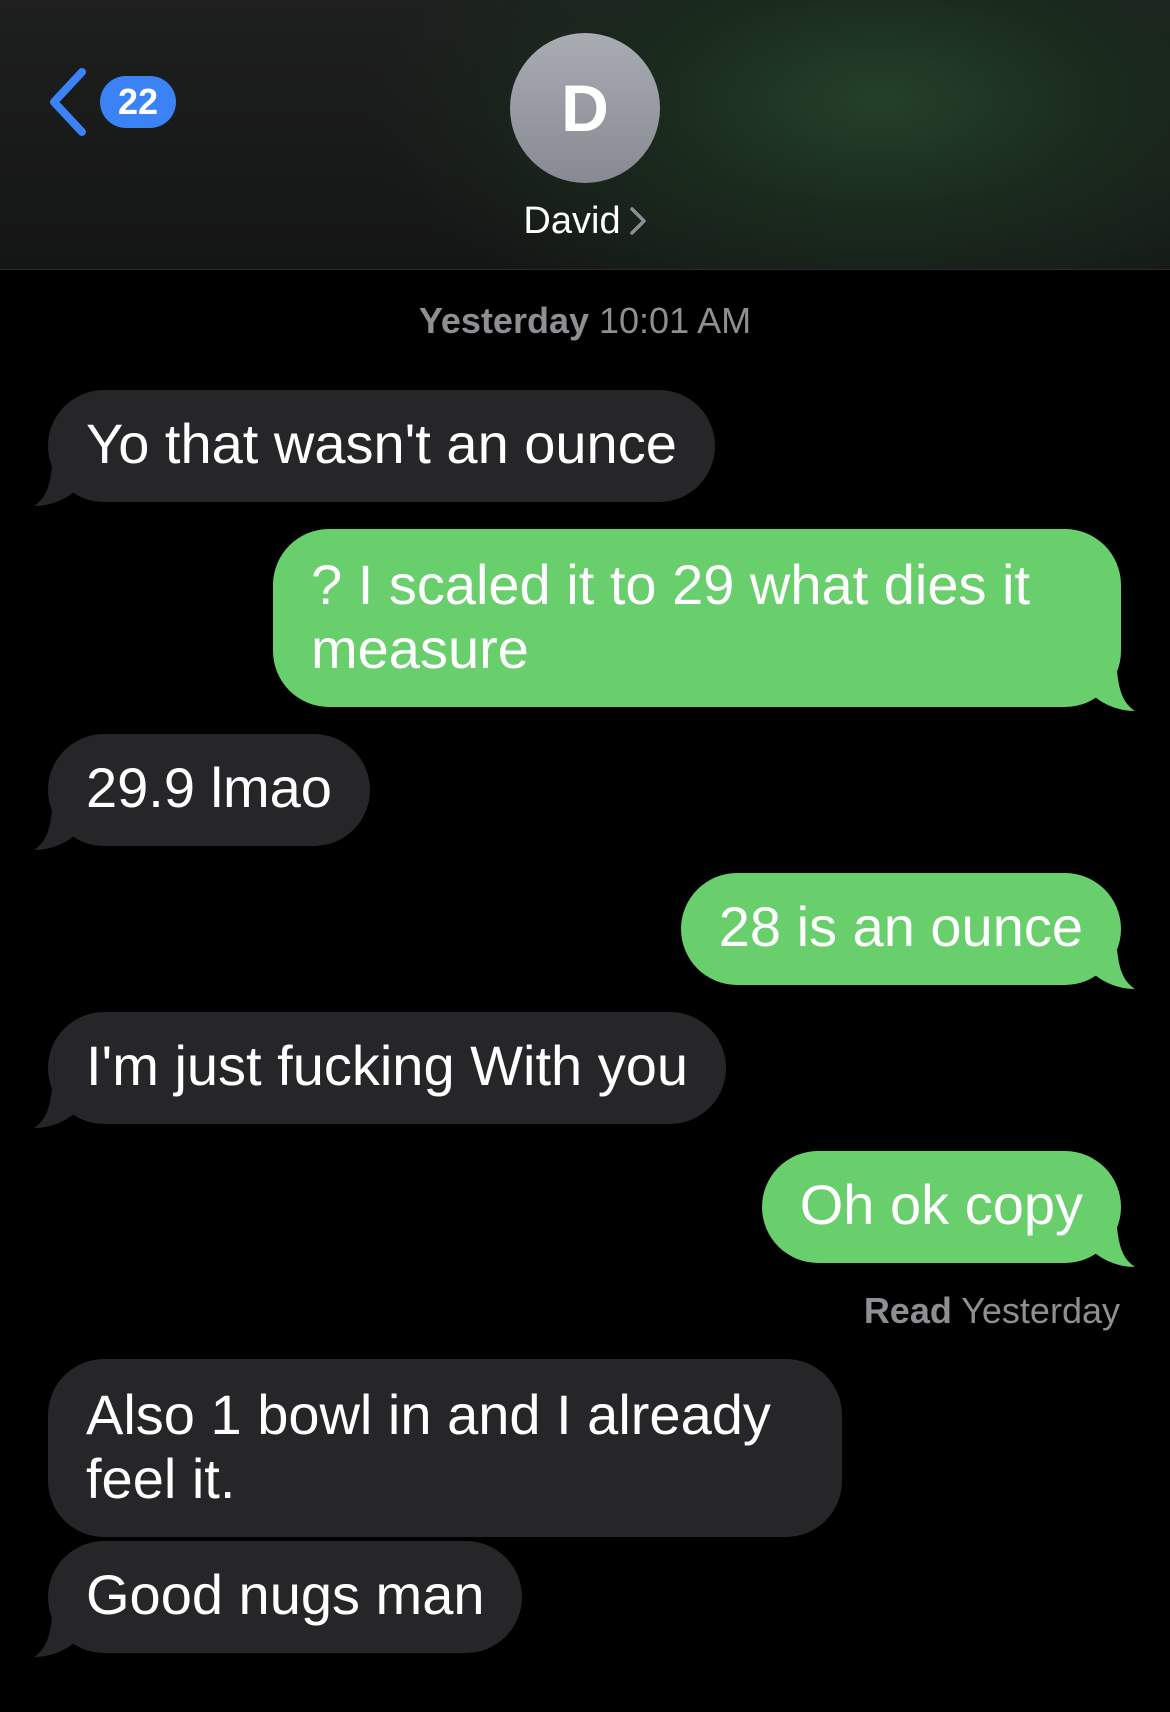 This screenshot has height=1712, width=1170. I want to click on read-time: Yesterday, so click(1040, 1310).